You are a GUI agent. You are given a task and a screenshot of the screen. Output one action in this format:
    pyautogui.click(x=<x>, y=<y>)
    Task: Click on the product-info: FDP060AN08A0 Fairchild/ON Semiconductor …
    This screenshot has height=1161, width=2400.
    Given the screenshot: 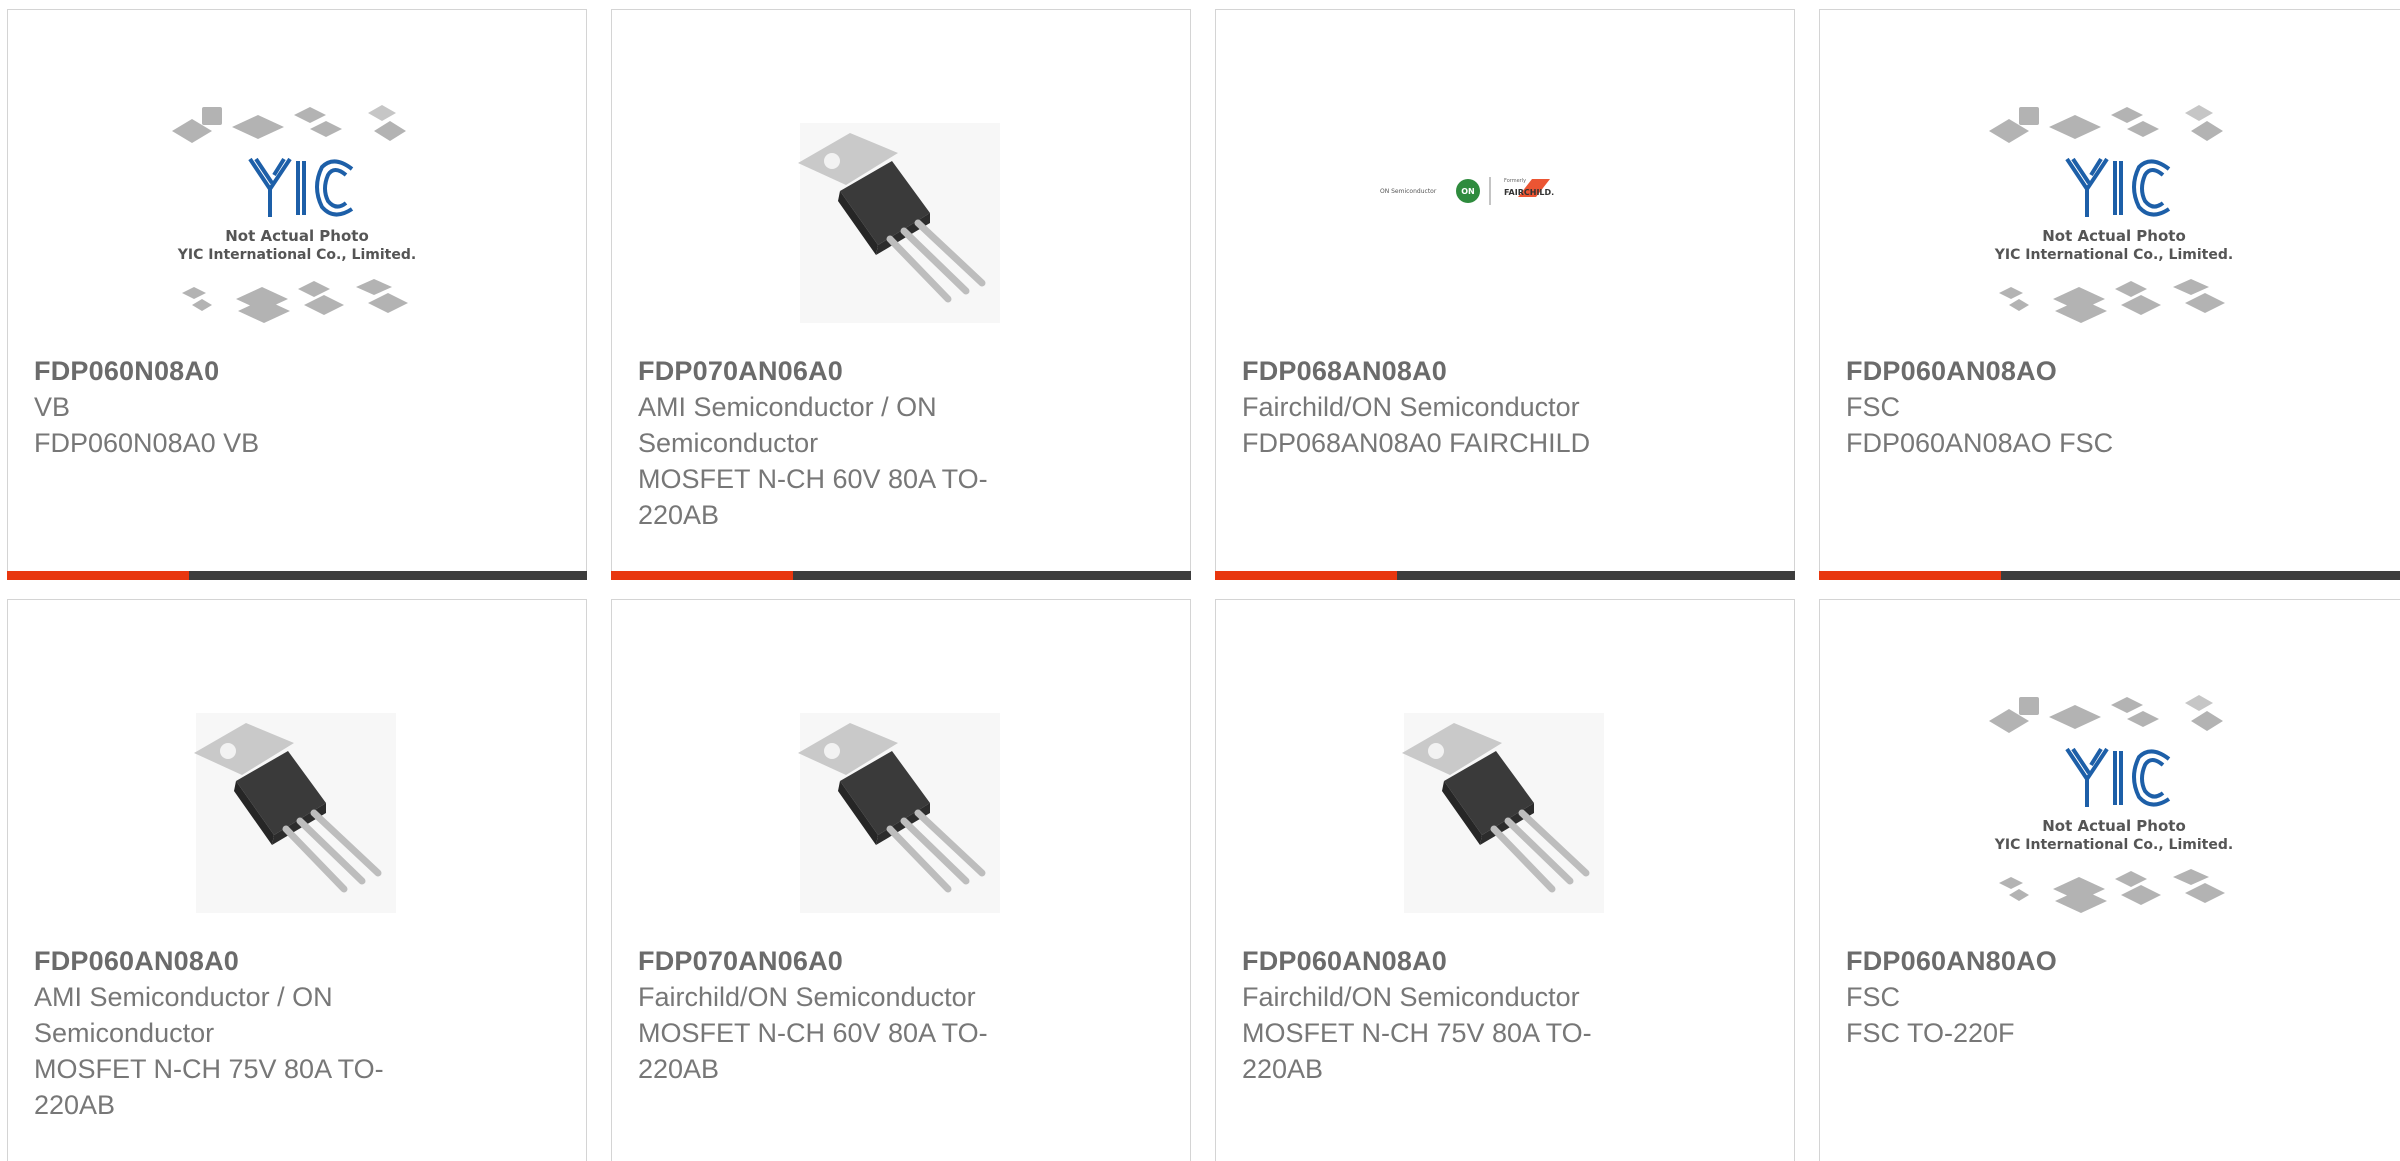 What is the action you would take?
    pyautogui.click(x=1442, y=1015)
    